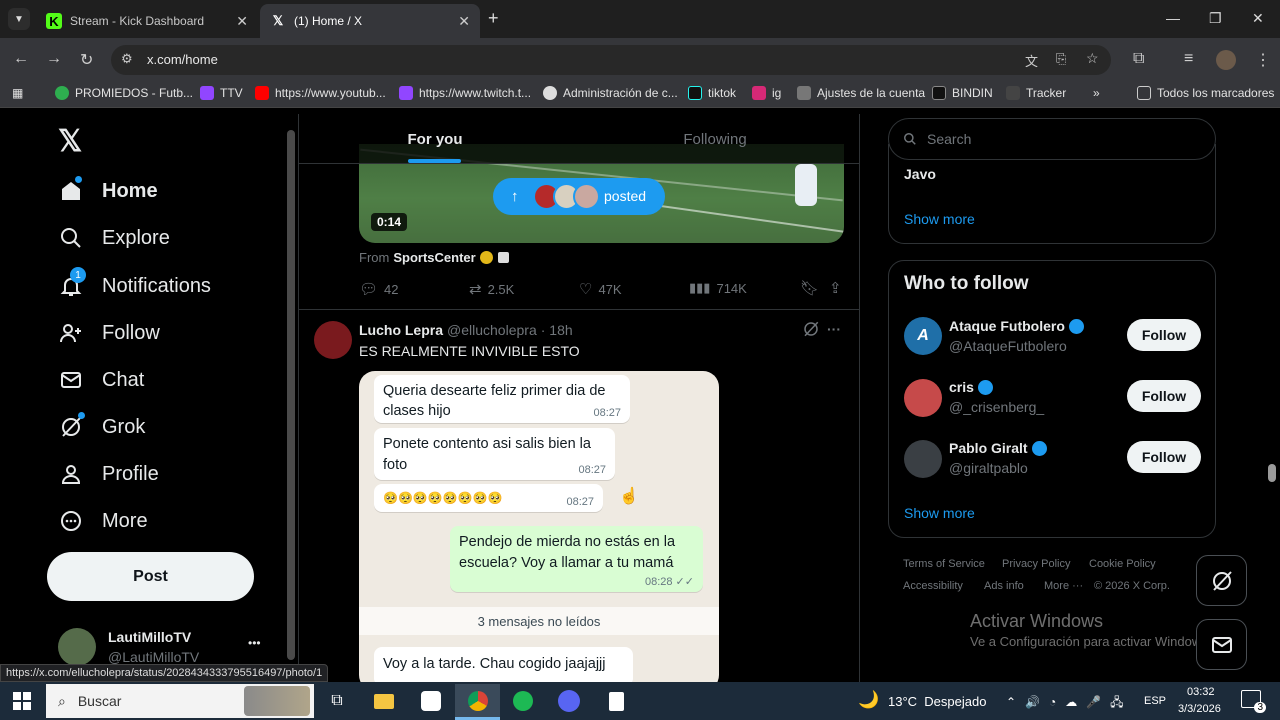 The image size is (1280, 720). I want to click on profile-avatar, so click(1226, 60).